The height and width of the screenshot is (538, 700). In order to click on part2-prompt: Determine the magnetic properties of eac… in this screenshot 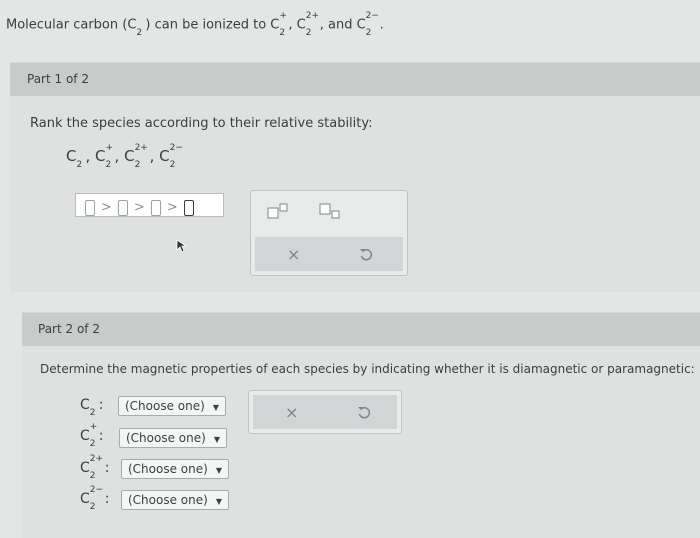, I will do `click(367, 369)`.